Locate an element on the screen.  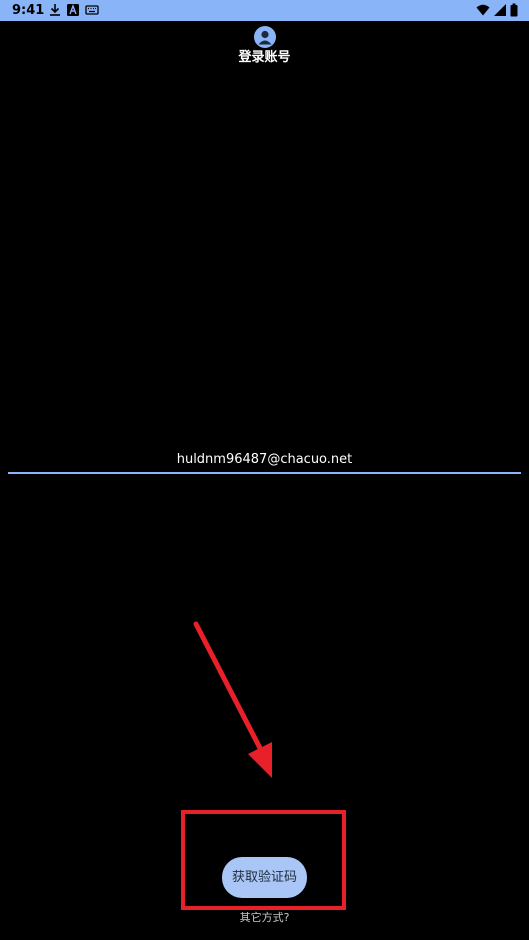
wifi-icon is located at coordinates (483, 10).